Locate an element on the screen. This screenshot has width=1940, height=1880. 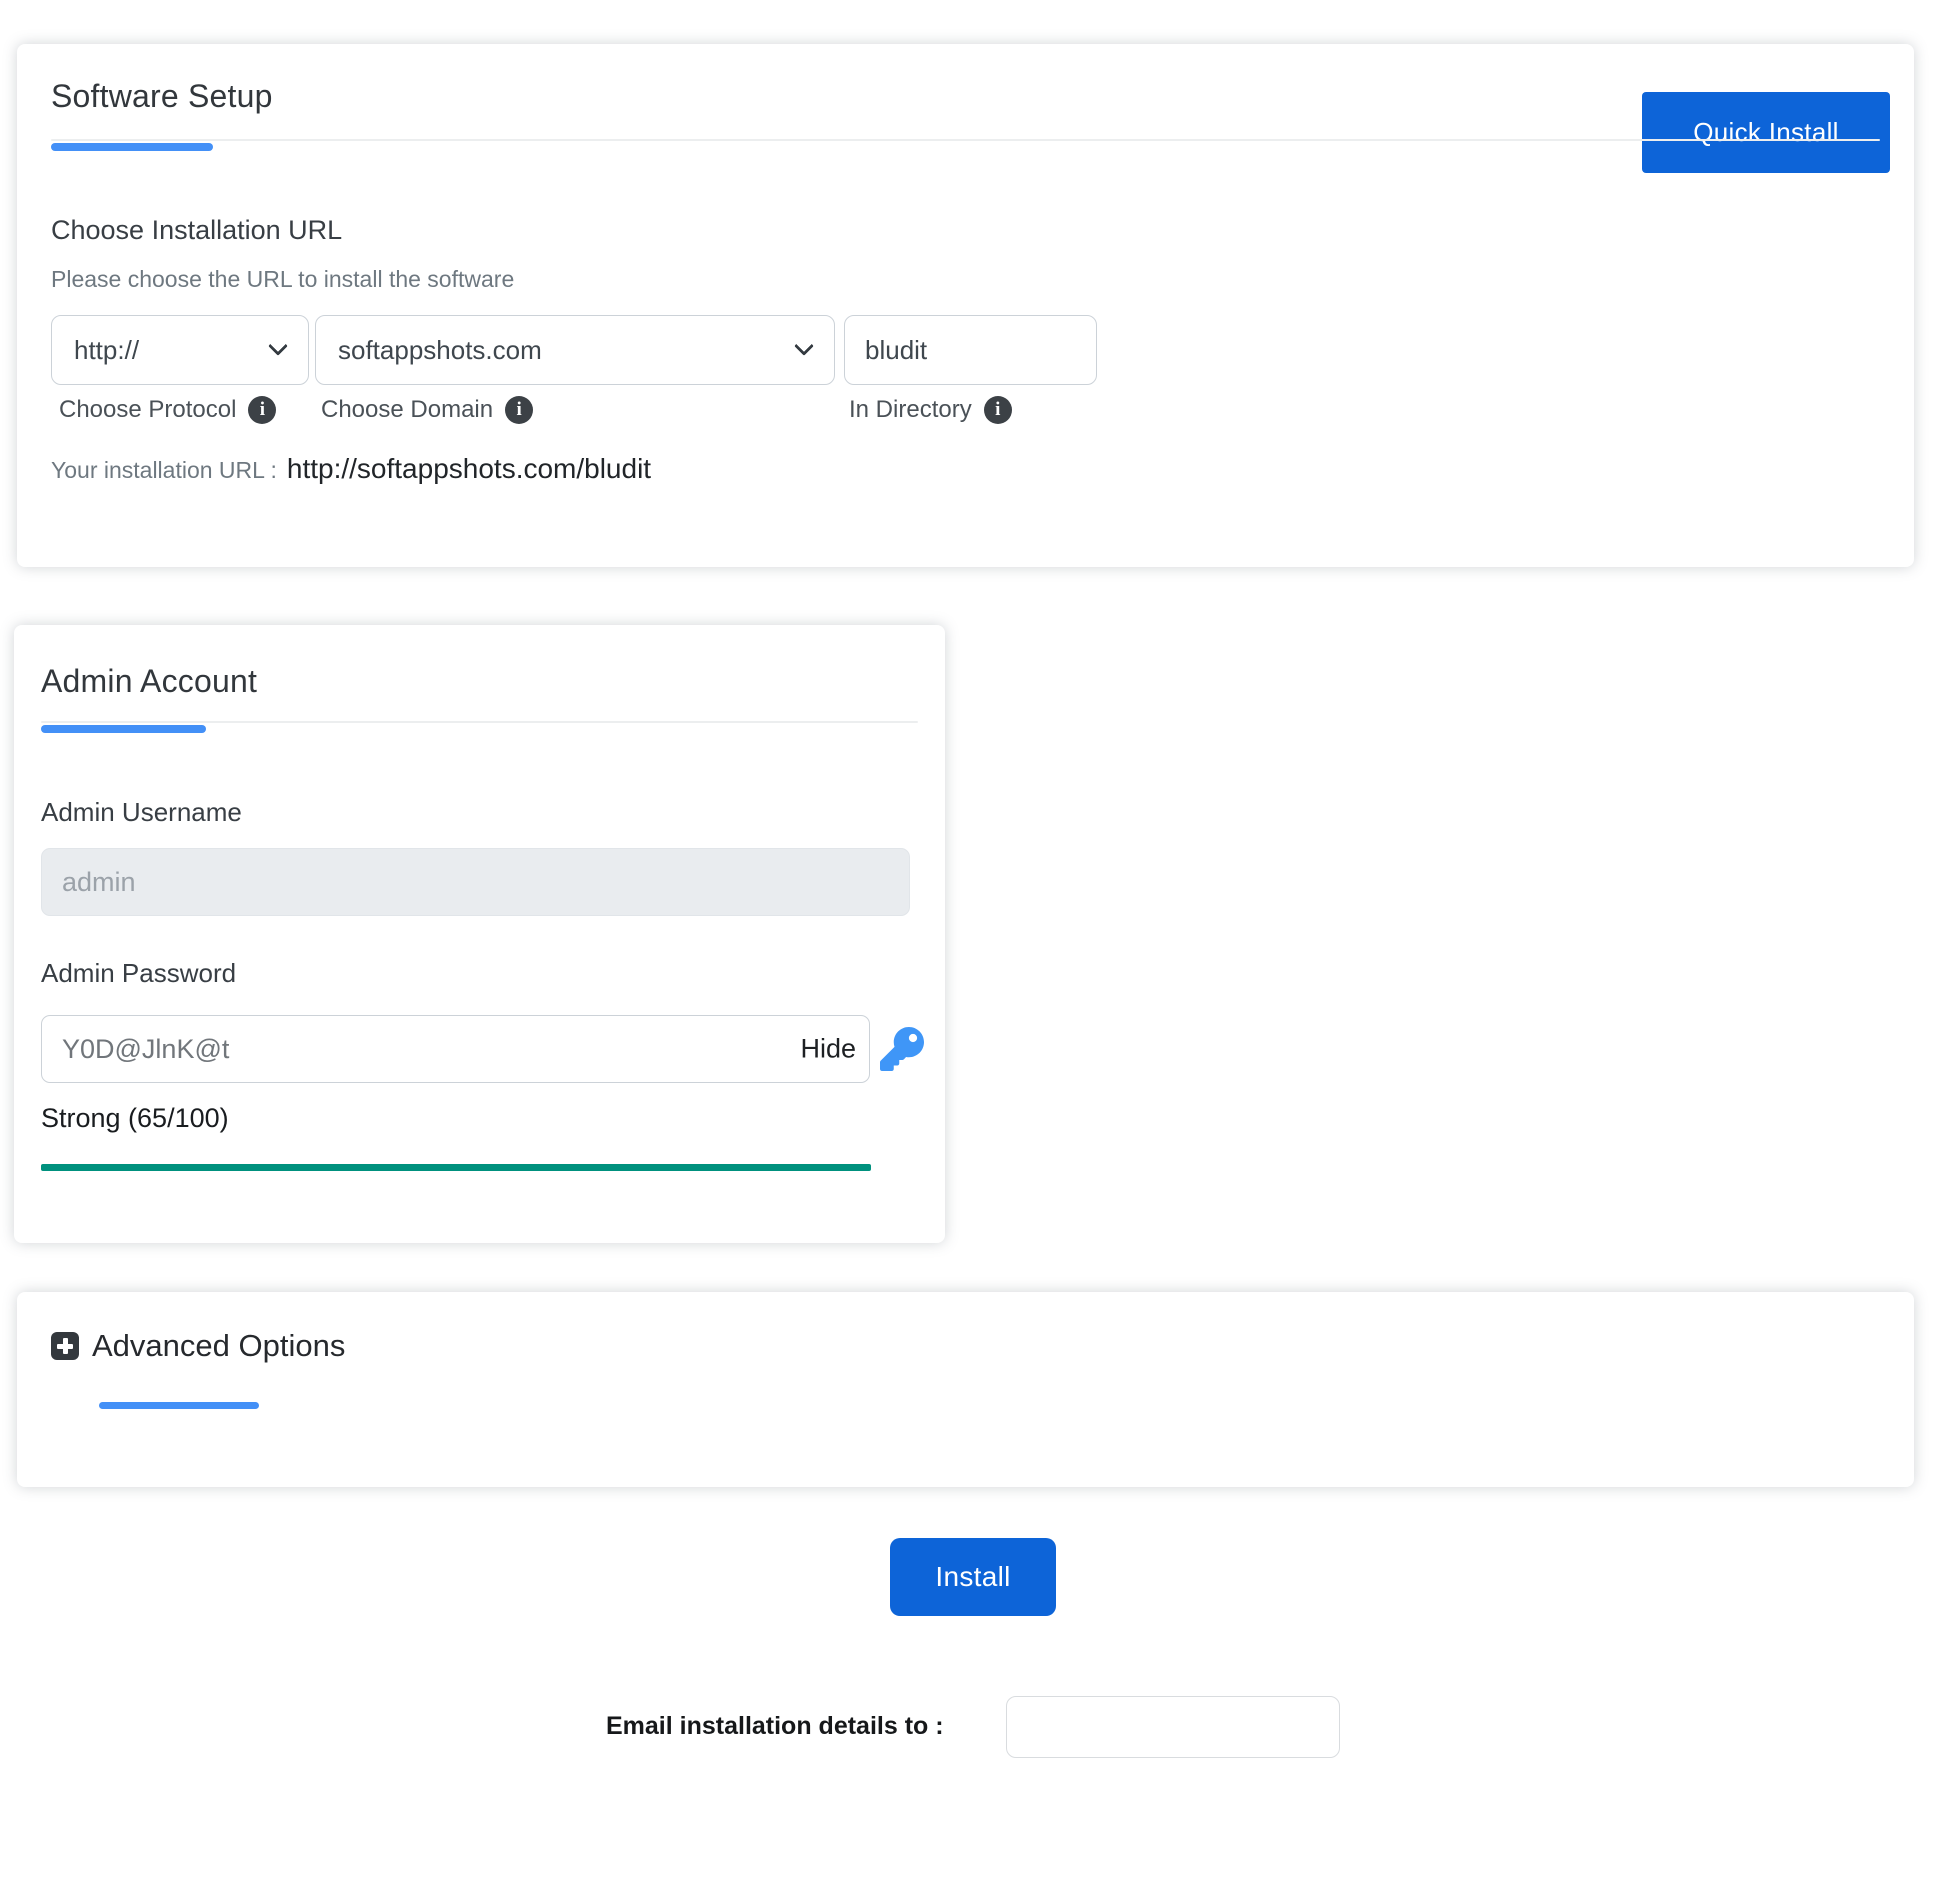
password-strength-bar is located at coordinates (456, 1167).